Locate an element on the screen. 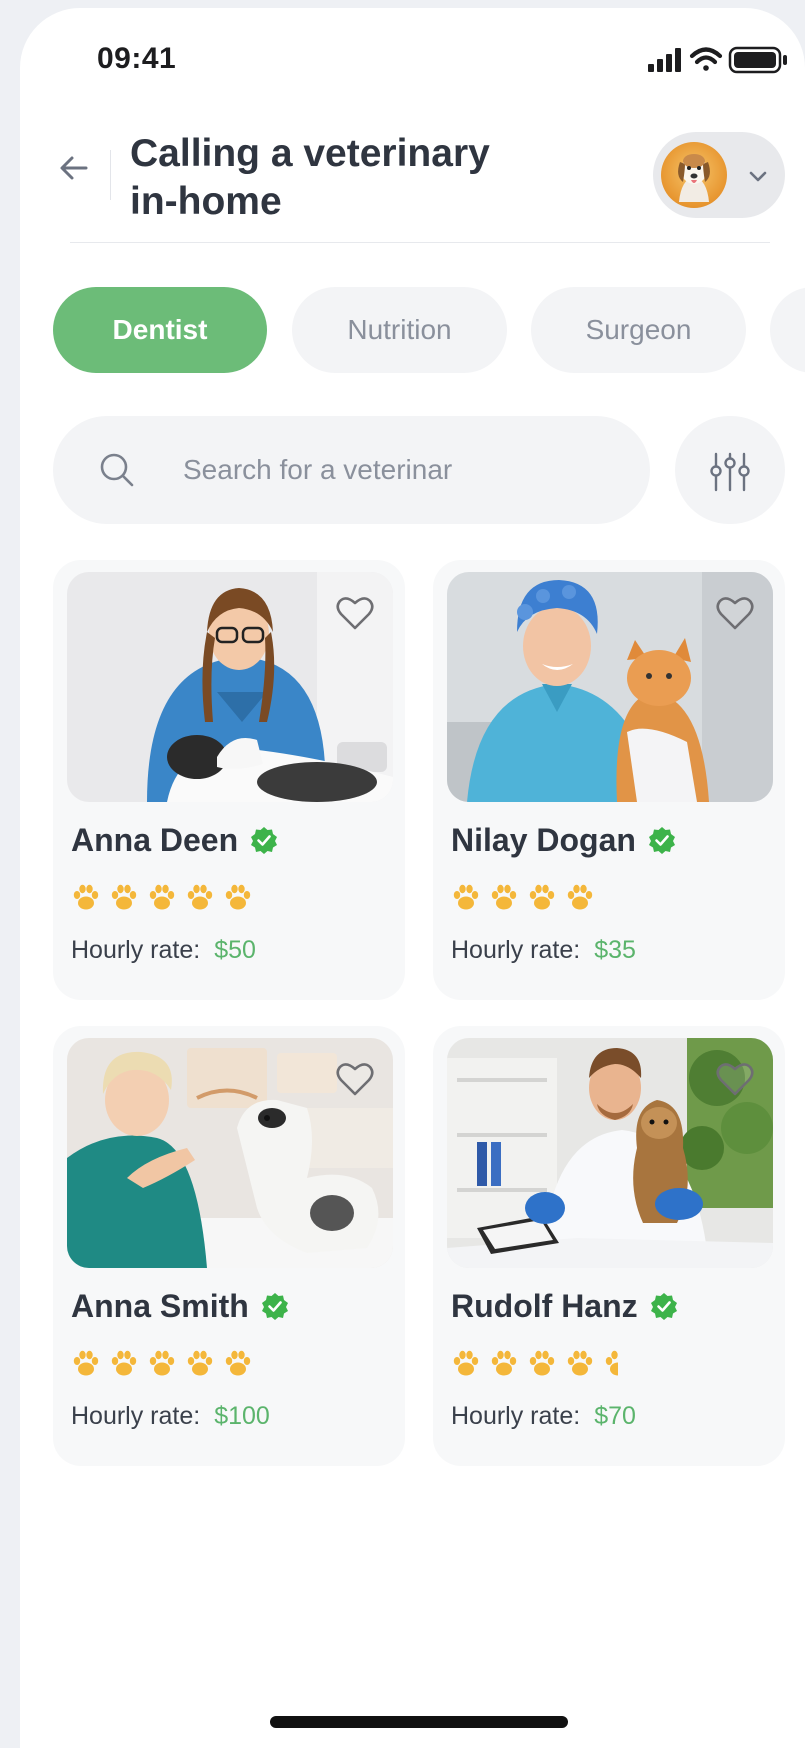 Image resolution: width=805 pixels, height=1748 pixels. back-button is located at coordinates (74, 168).